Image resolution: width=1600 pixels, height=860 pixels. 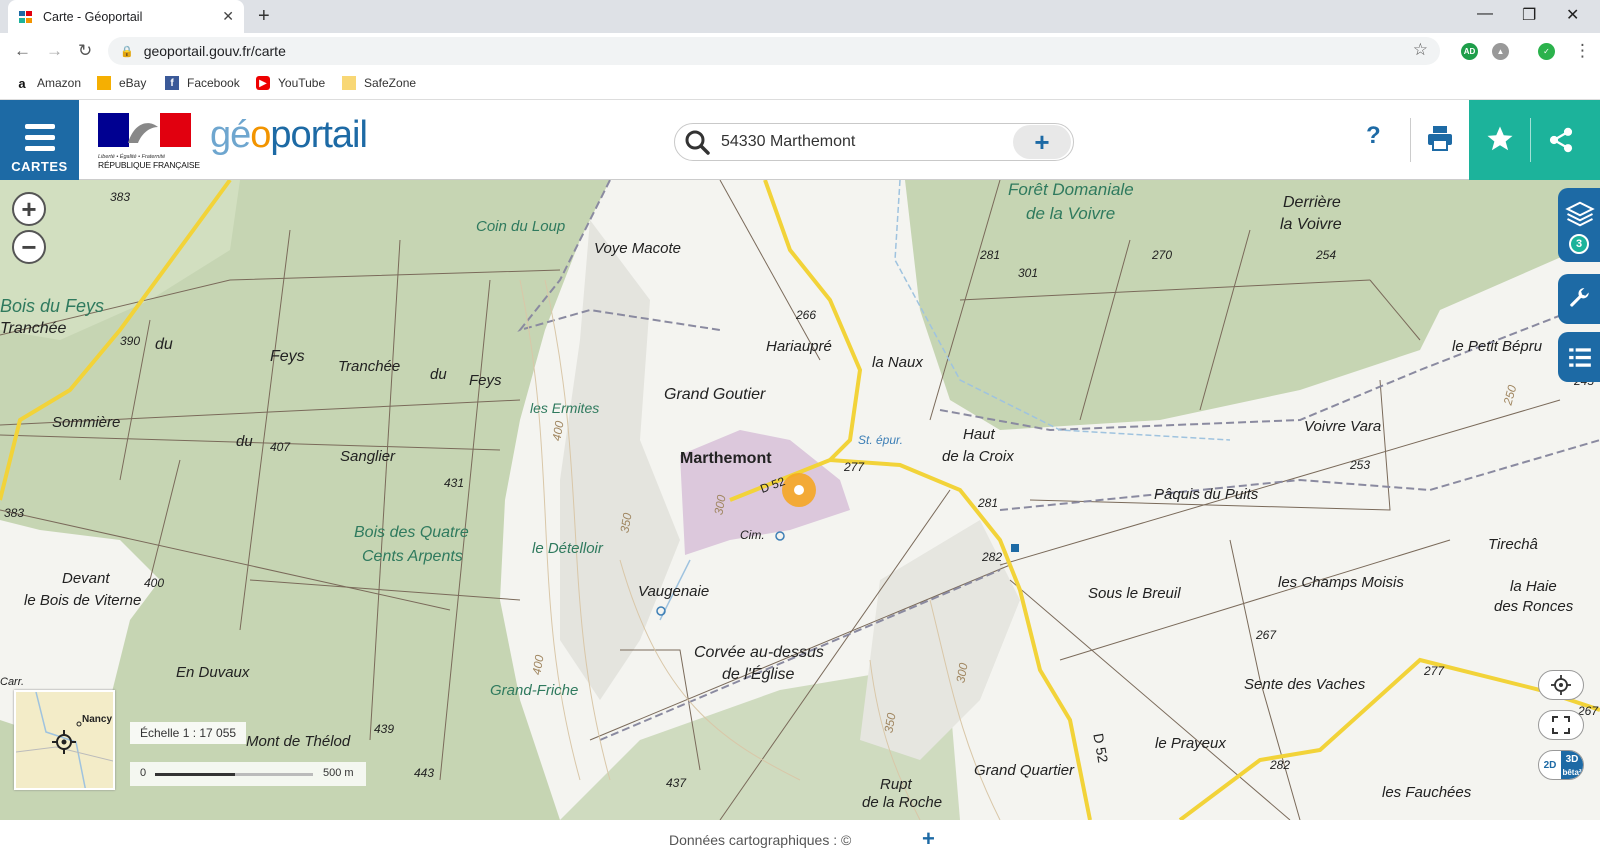 What do you see at coordinates (979, 434) in the screenshot?
I see `map-label: Haut` at bounding box center [979, 434].